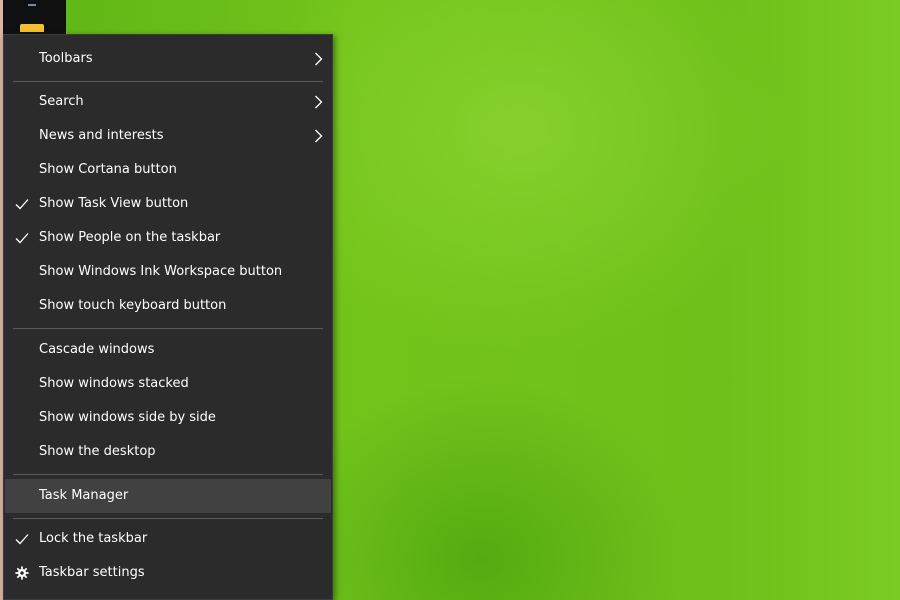  Describe the element at coordinates (32, 3) in the screenshot. I see `taskbar-app-icon-partial` at that location.